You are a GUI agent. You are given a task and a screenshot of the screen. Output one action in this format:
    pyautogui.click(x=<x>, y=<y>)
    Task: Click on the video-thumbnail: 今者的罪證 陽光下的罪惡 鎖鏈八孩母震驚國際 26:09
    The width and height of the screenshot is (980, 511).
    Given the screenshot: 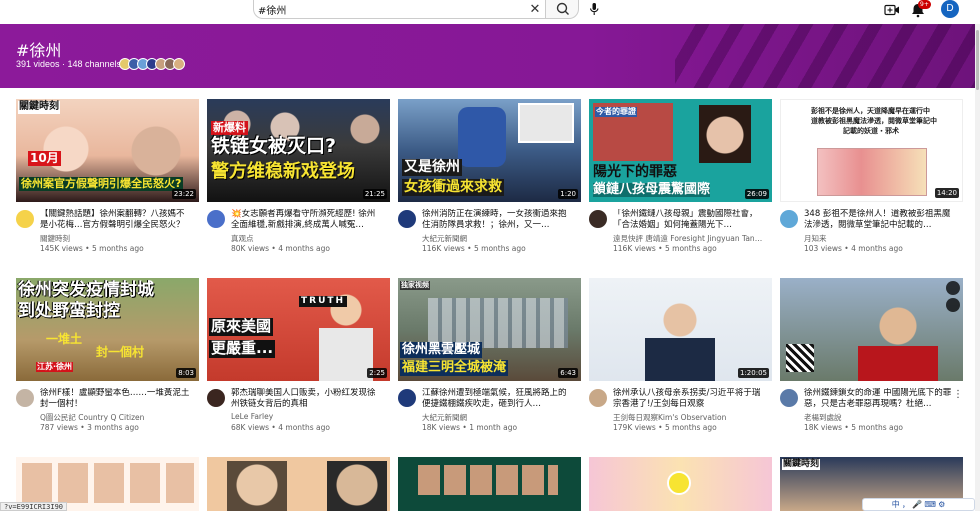 What is the action you would take?
    pyautogui.click(x=680, y=150)
    